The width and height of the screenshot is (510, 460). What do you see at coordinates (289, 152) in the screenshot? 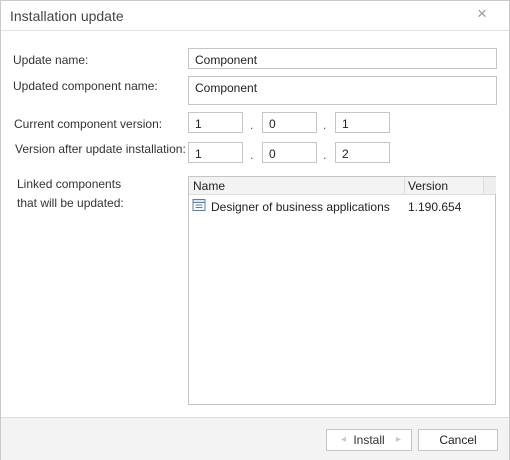
I see `new-version-minor: 0` at bounding box center [289, 152].